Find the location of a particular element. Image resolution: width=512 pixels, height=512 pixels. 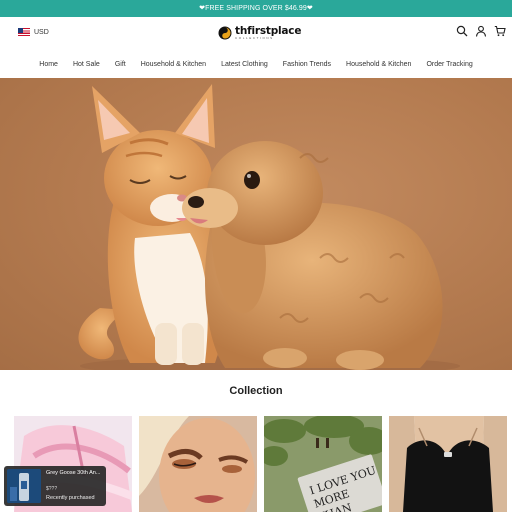

collection-title: Collection is located at coordinates (256, 391).